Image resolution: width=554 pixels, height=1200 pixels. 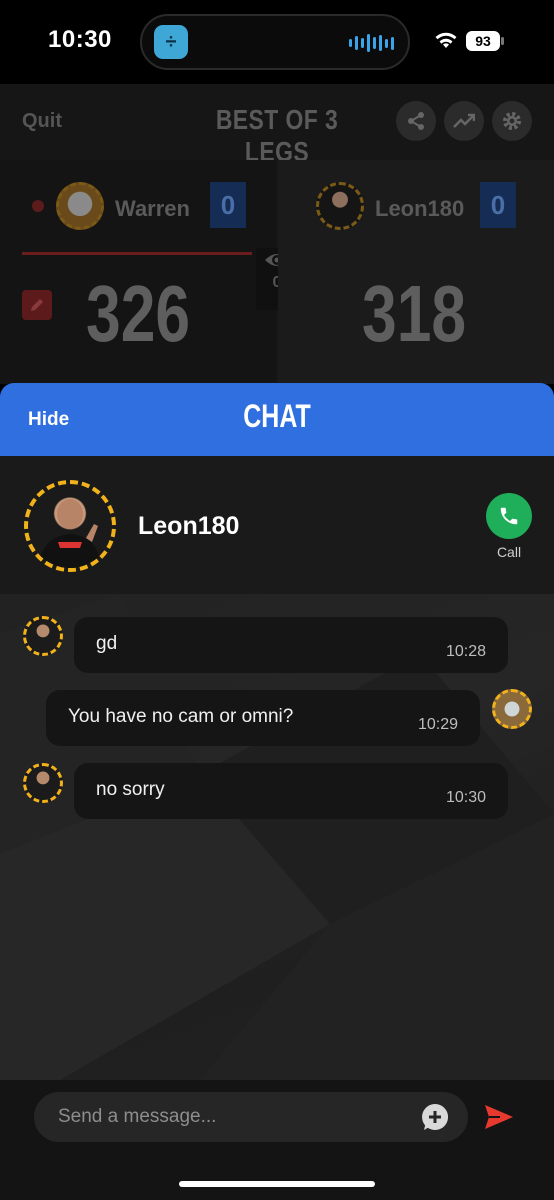 What do you see at coordinates (107, 643) in the screenshot?
I see `message-text: gd` at bounding box center [107, 643].